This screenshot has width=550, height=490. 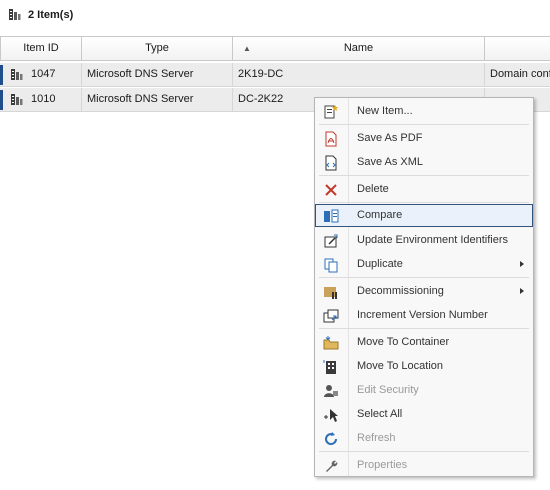 What do you see at coordinates (331, 343) in the screenshot?
I see `move-container-icon` at bounding box center [331, 343].